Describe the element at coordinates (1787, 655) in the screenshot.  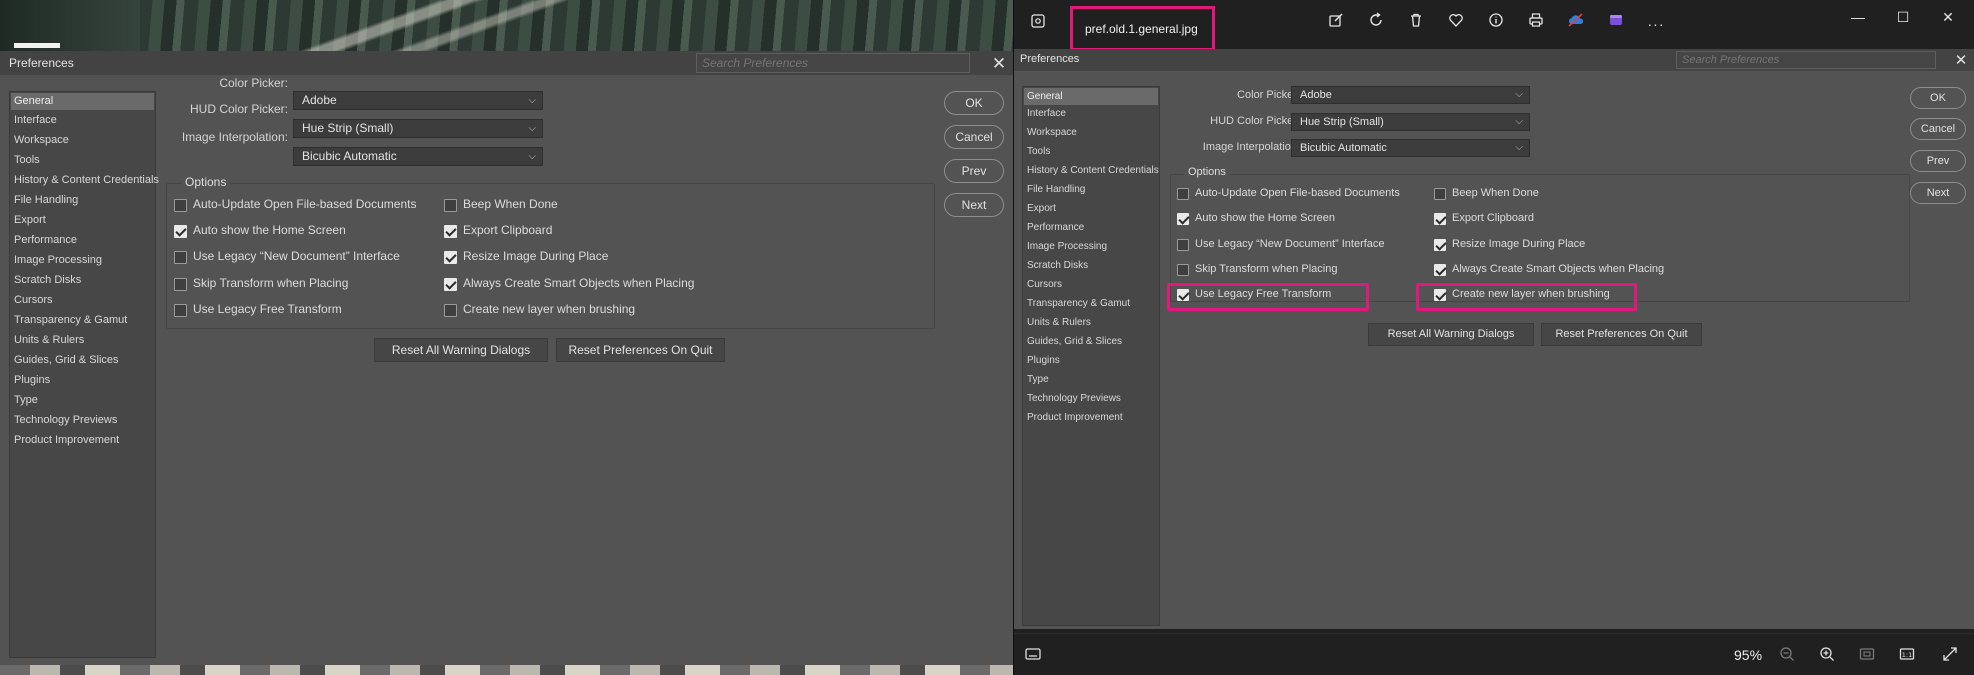
I see `zoom-out-icon` at that location.